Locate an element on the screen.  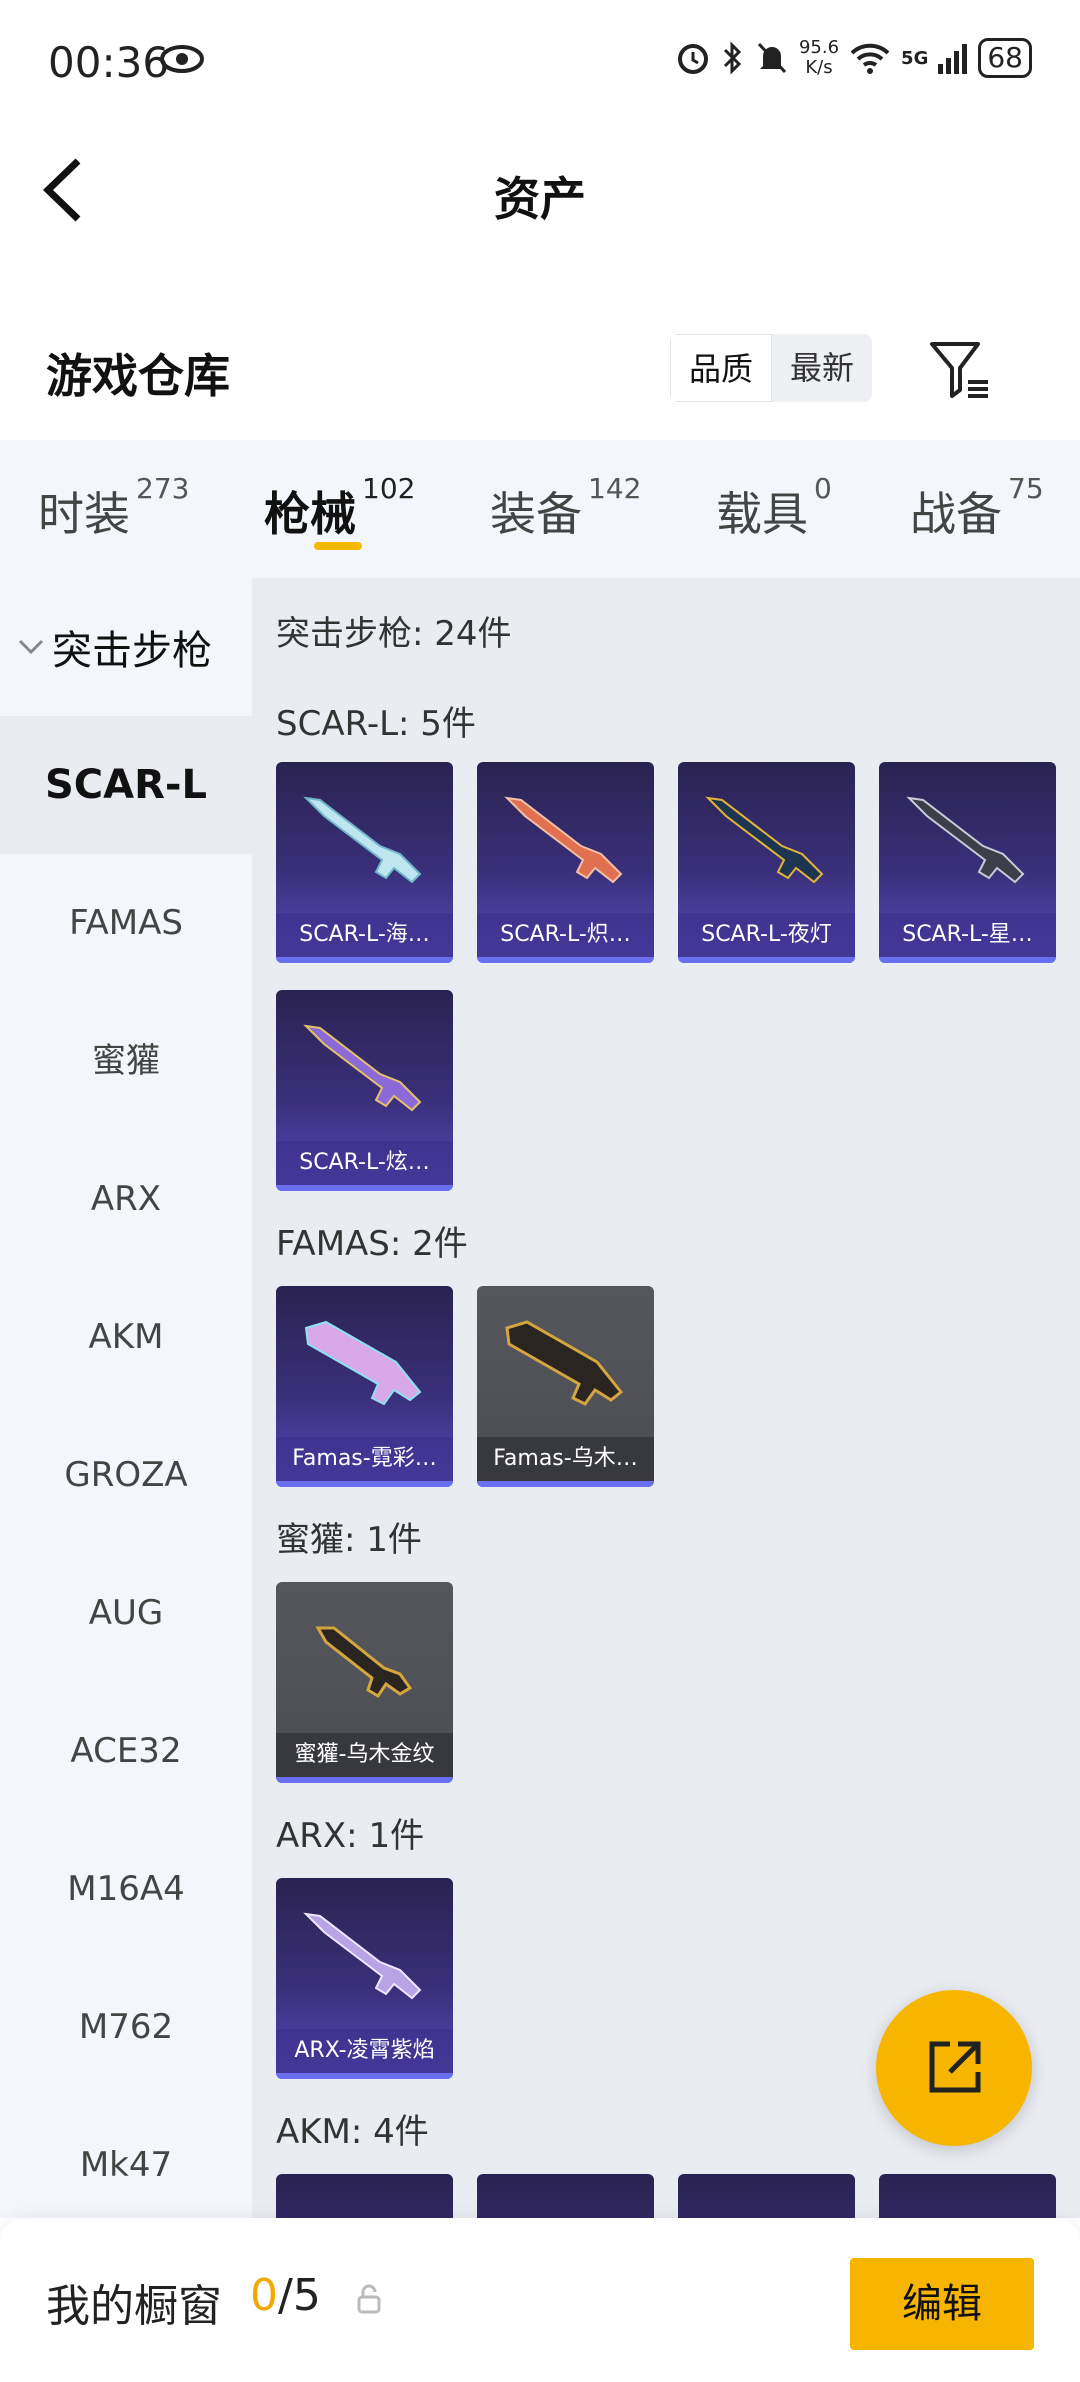
wifi-icon is located at coordinates (870, 58).